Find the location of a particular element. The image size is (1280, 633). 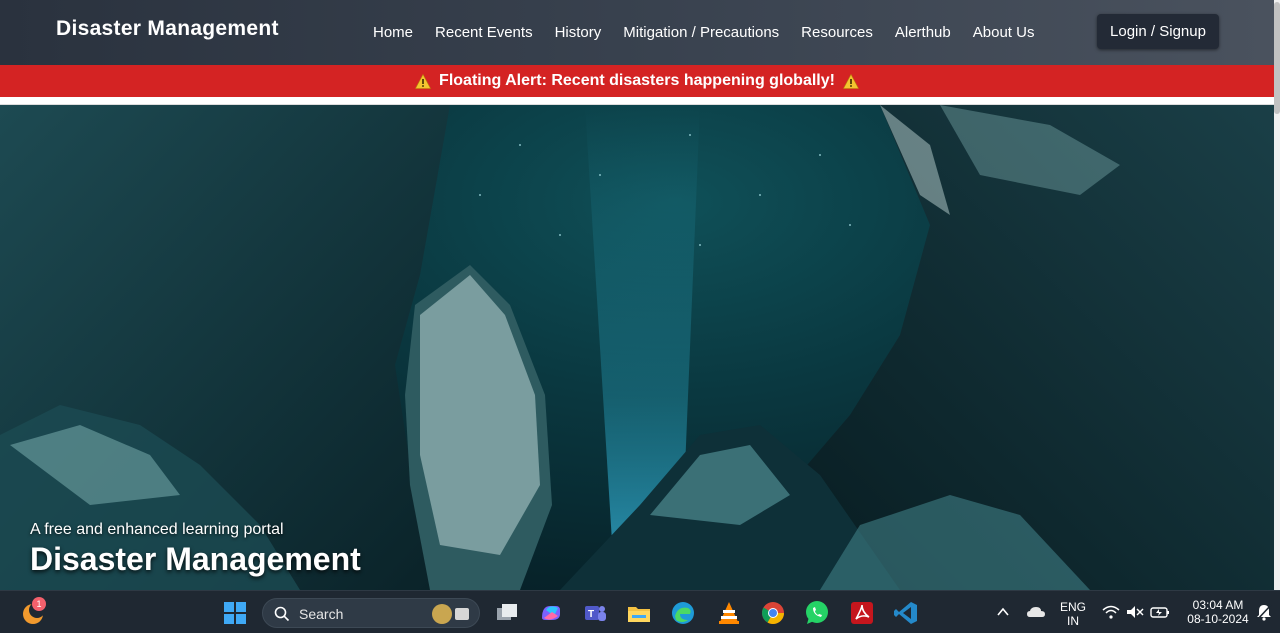

speaker-muted-icon is located at coordinates (1135, 612).